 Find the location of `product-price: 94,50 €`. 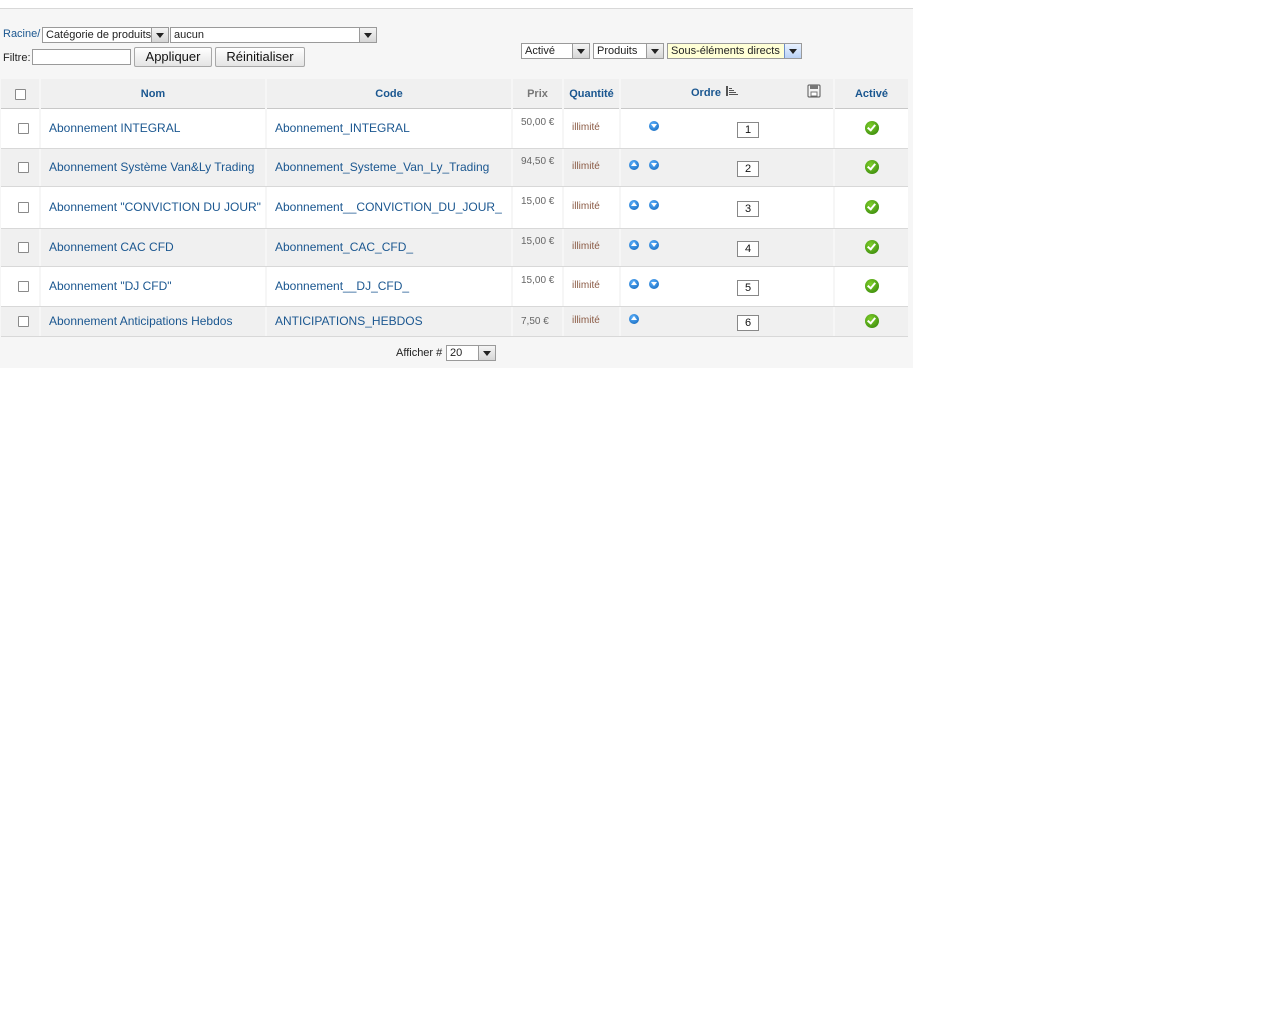

product-price: 94,50 € is located at coordinates (538, 161).